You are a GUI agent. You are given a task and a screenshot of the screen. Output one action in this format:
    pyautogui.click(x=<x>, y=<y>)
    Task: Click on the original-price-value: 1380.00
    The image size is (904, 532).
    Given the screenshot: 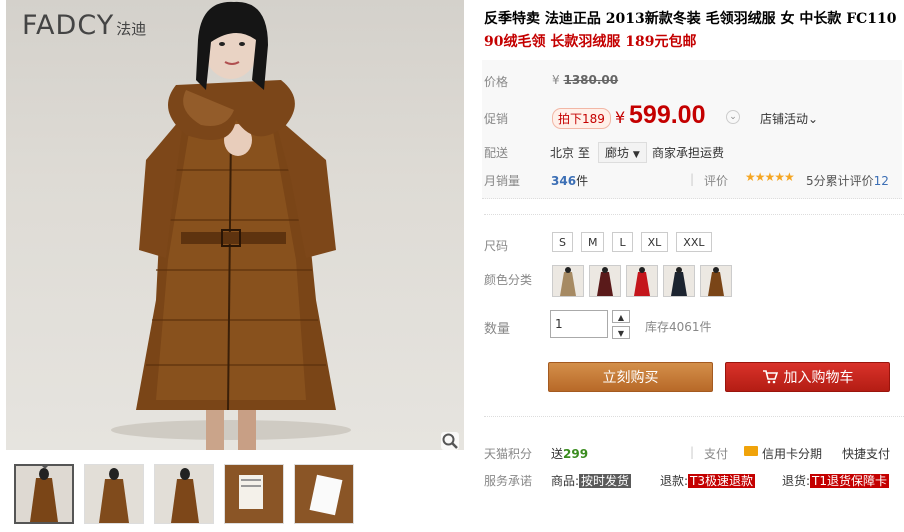 What is the action you would take?
    pyautogui.click(x=591, y=80)
    